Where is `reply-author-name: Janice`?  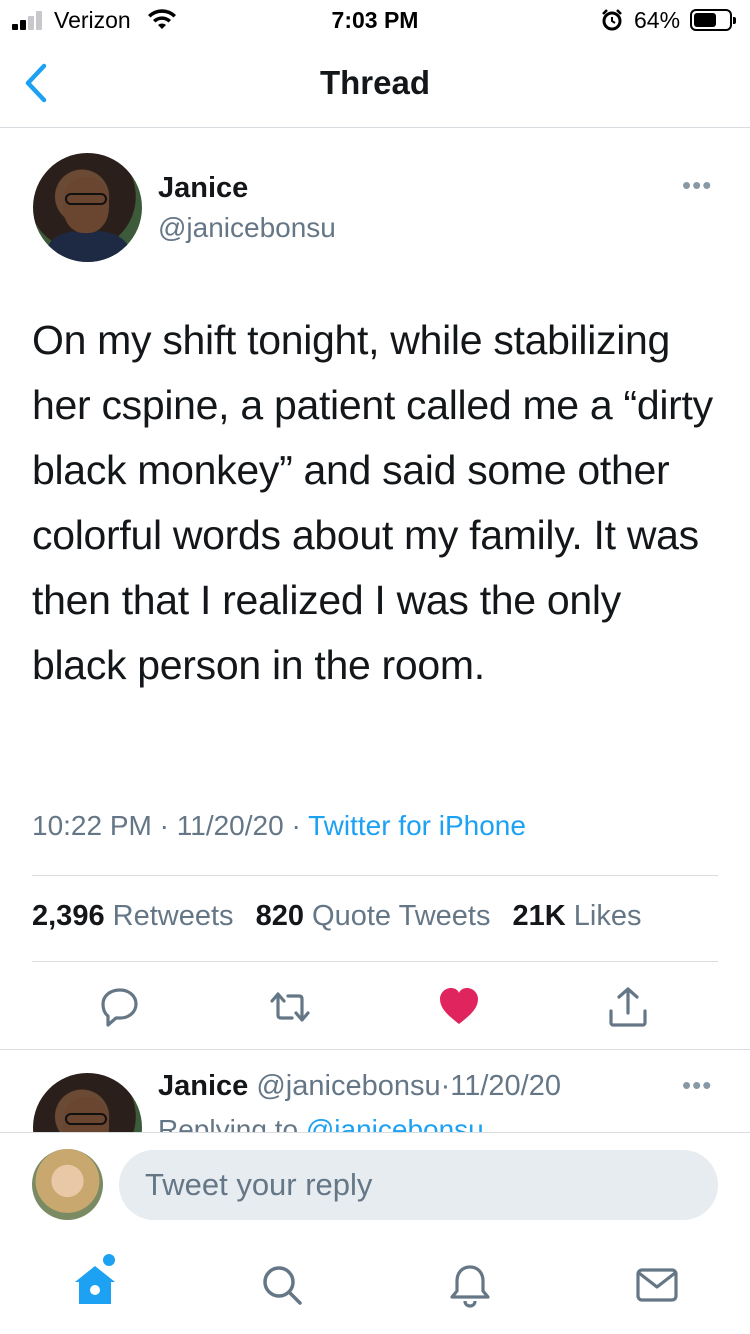 reply-author-name: Janice is located at coordinates (203, 1086).